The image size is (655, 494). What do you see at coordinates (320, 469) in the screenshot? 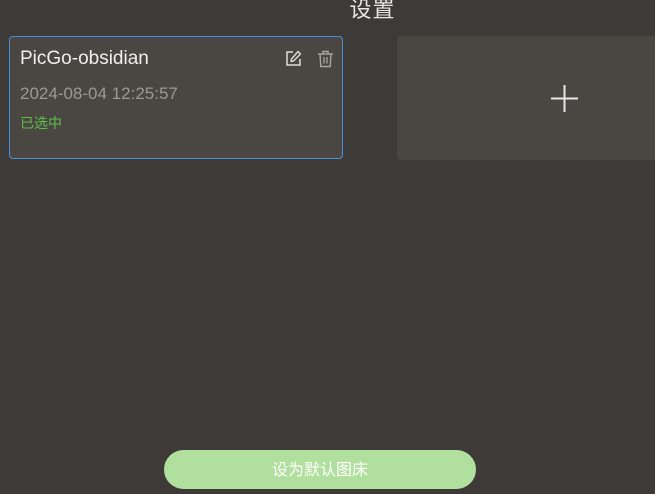
I see `set-default-button: 设为默认图床` at bounding box center [320, 469].